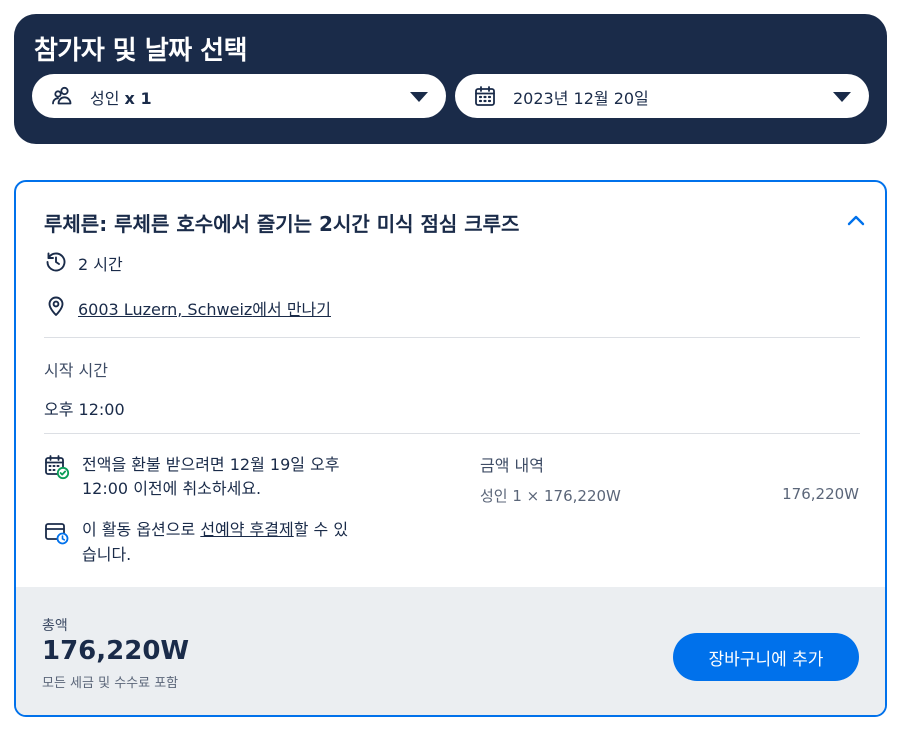 This screenshot has width=900, height=729. Describe the element at coordinates (211, 464) in the screenshot. I see `refund-line-1: 전액을 환불 받으려면 12월 19일 오후` at that location.